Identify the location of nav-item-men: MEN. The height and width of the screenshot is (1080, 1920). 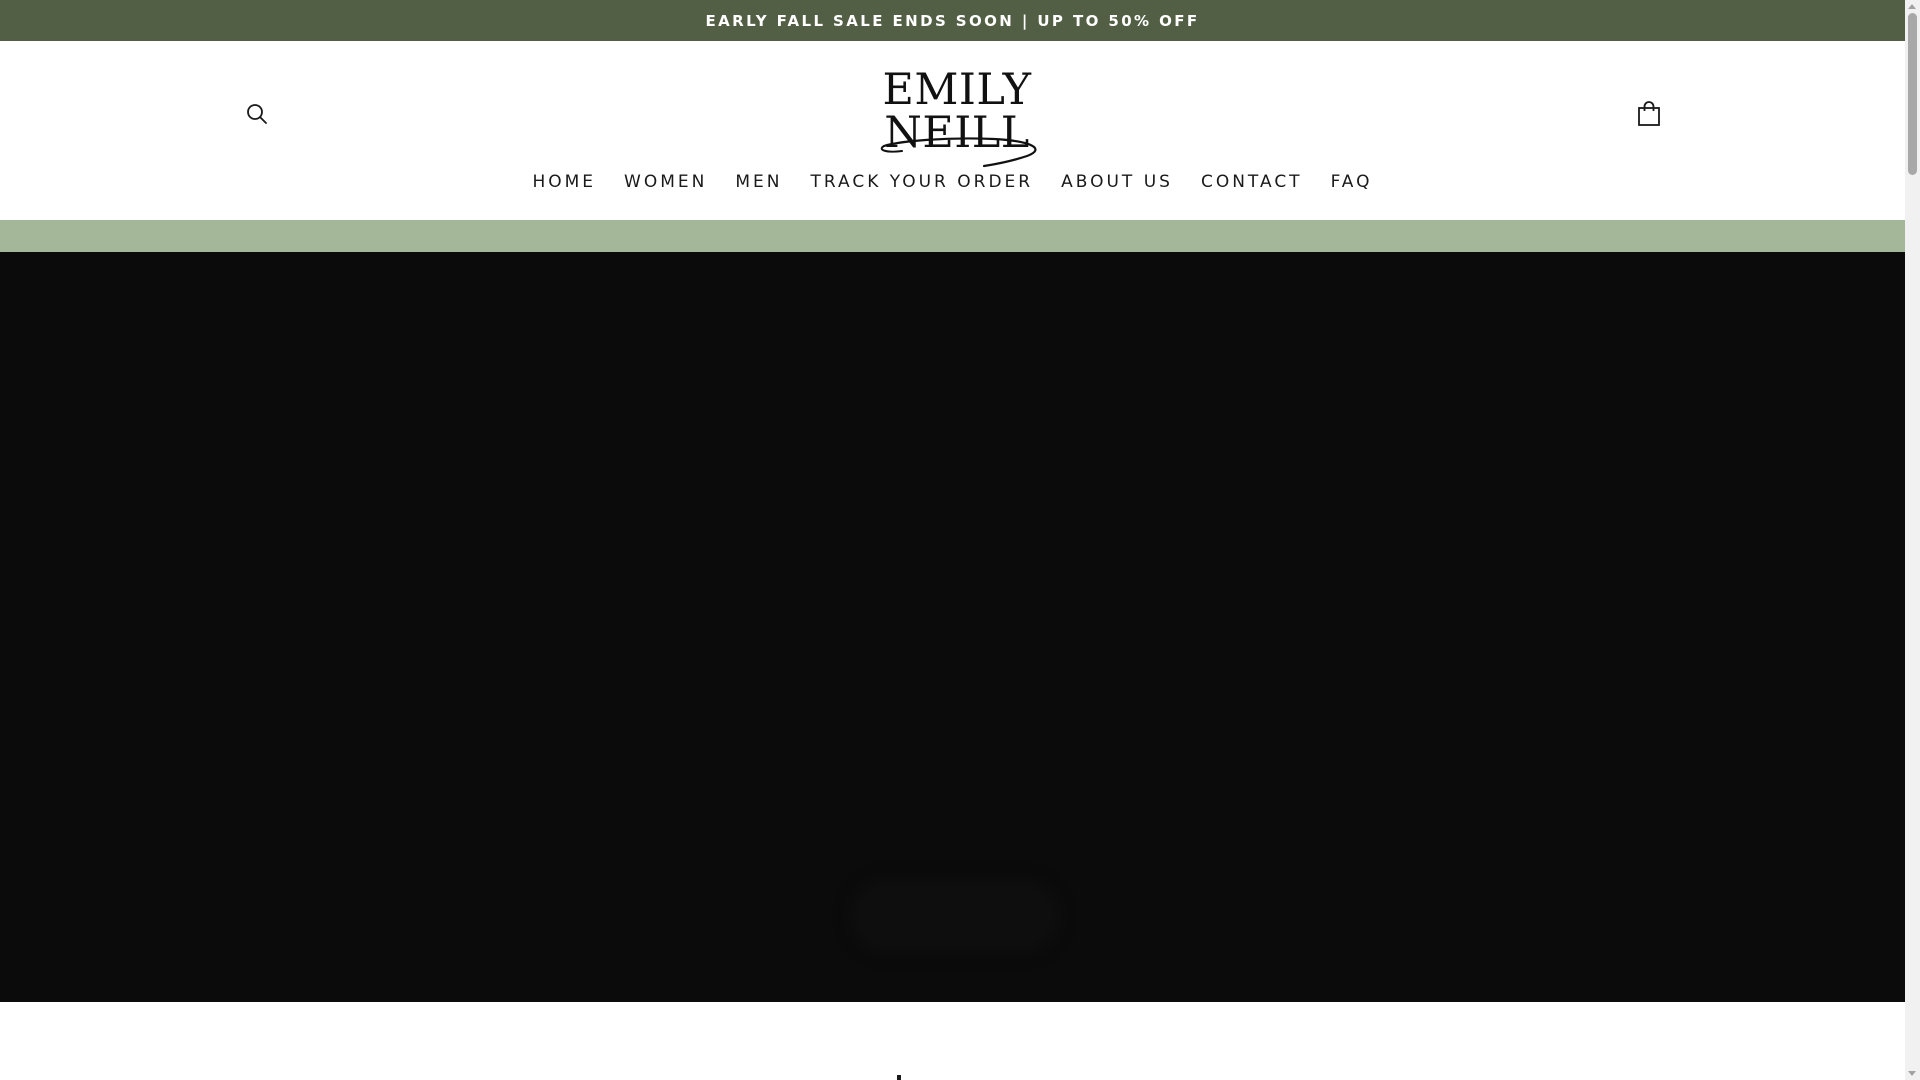
(758, 182).